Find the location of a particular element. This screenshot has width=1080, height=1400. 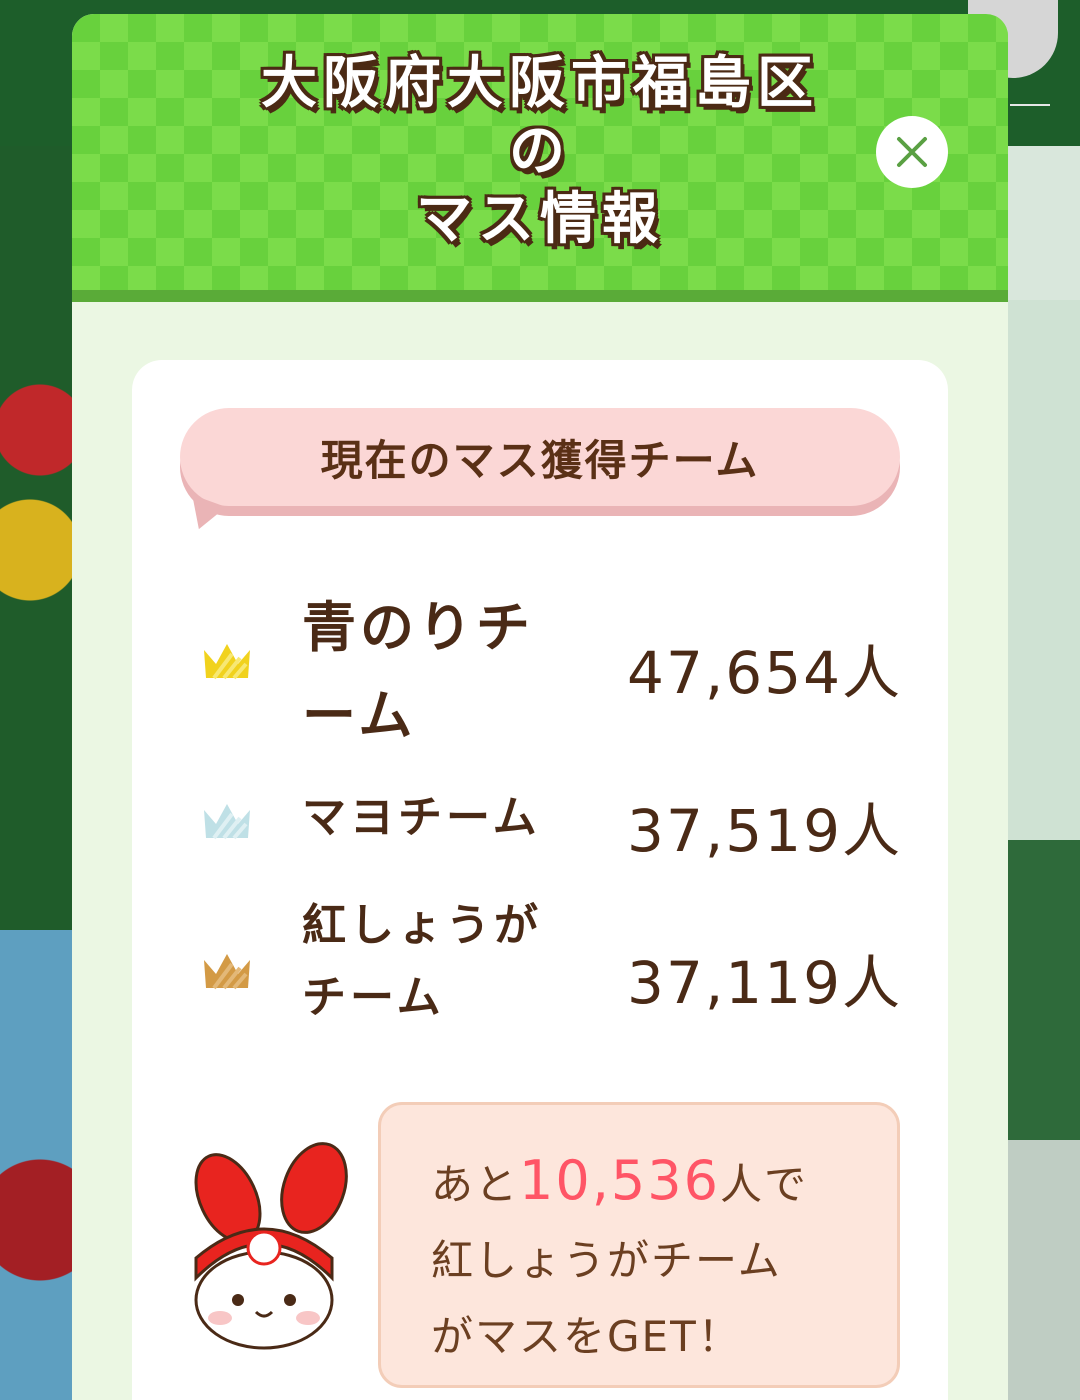

section-heading-bubble: 現在のマス獲得チーム is located at coordinates (540, 457).